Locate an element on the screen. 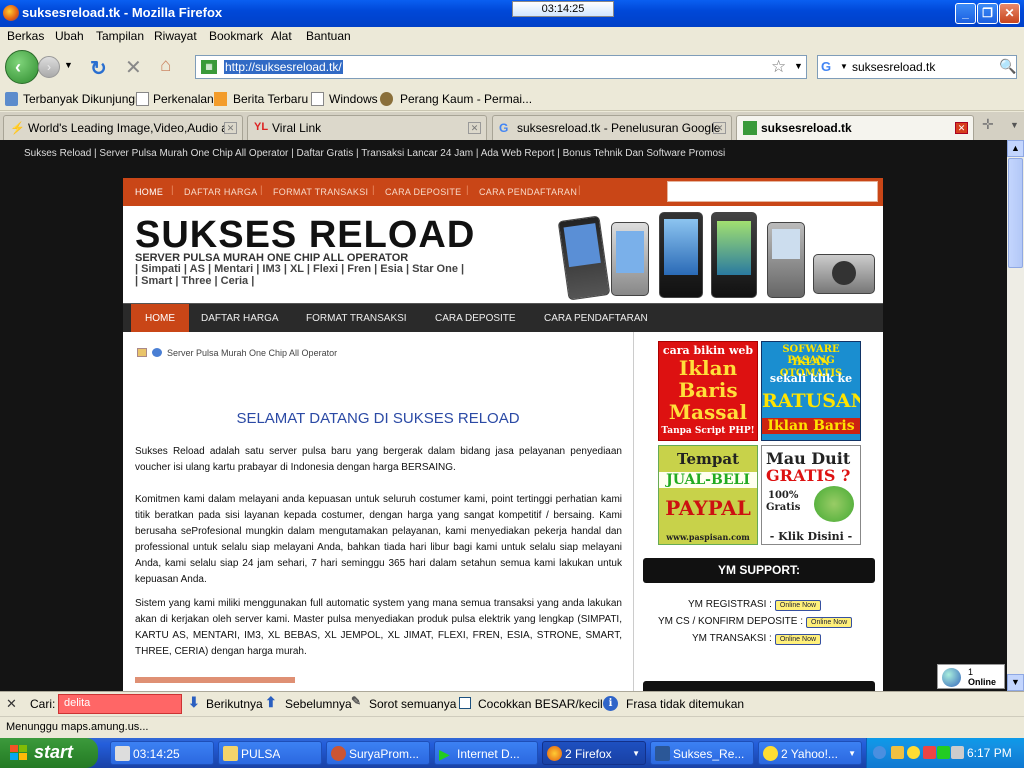  taskbar-item-clock: 03:14:25 is located at coordinates (162, 753).